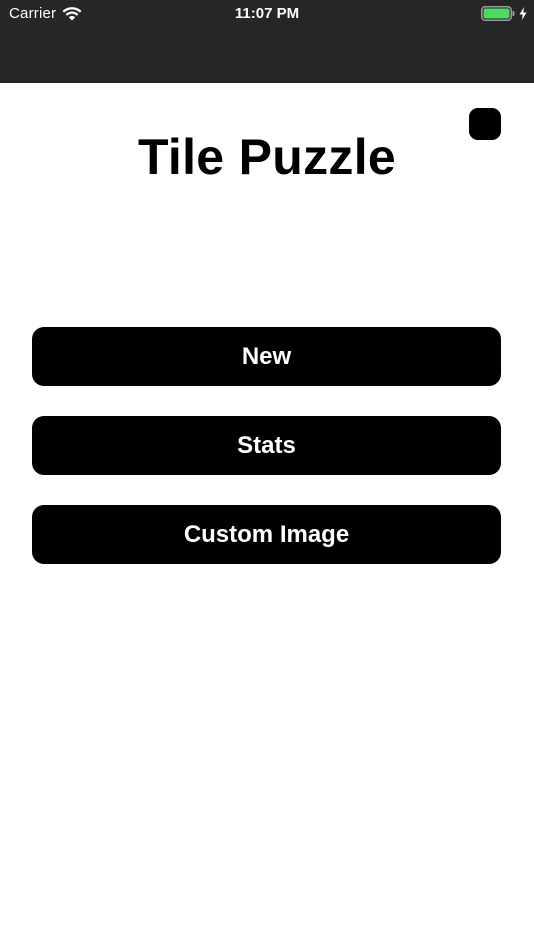 The image size is (534, 950). I want to click on status-time: 11:07 PM, so click(267, 13).